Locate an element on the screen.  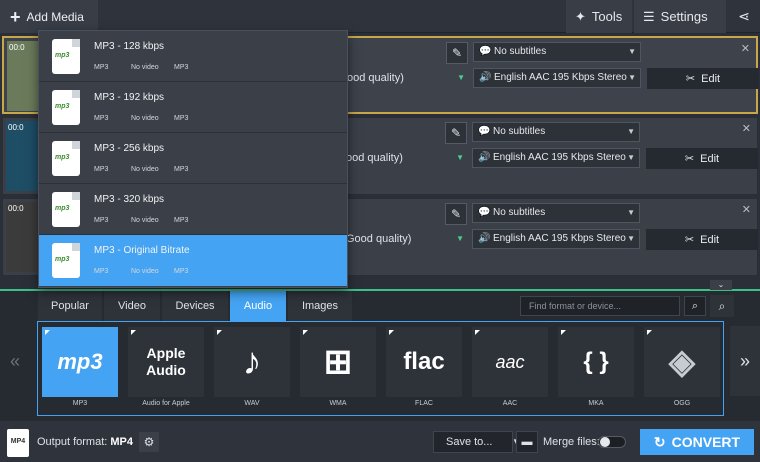
output-format: Output format: MP4 is located at coordinates (85, 442).